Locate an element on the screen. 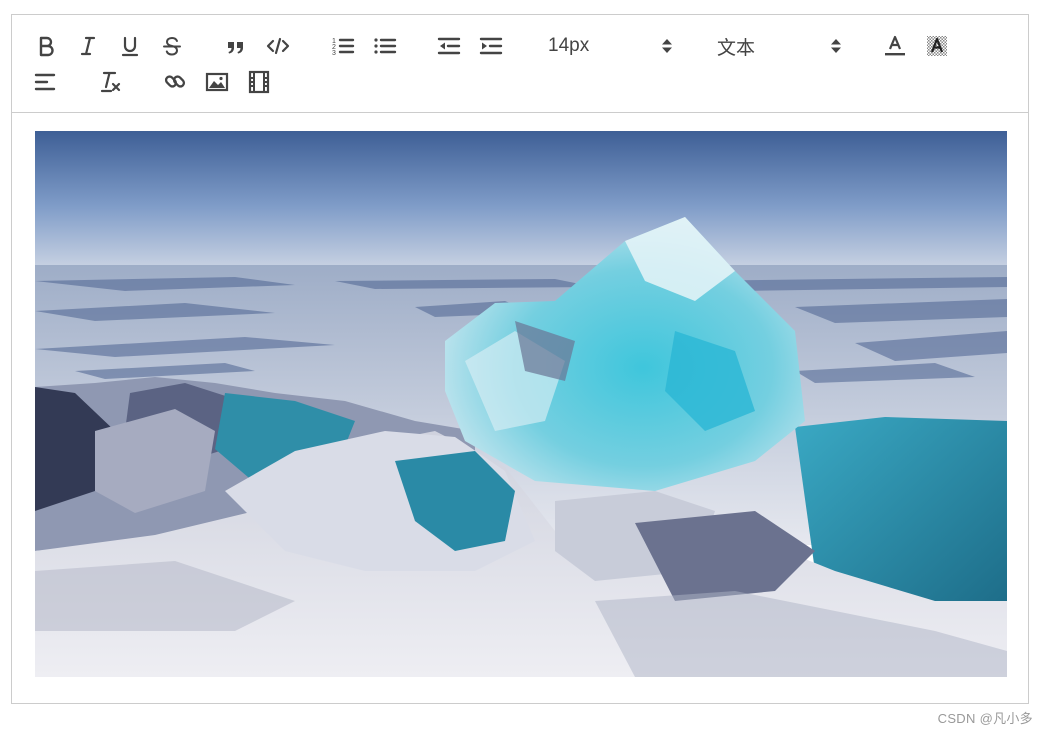 This screenshot has height=734, width=1047. outdent-icon is located at coordinates (449, 46).